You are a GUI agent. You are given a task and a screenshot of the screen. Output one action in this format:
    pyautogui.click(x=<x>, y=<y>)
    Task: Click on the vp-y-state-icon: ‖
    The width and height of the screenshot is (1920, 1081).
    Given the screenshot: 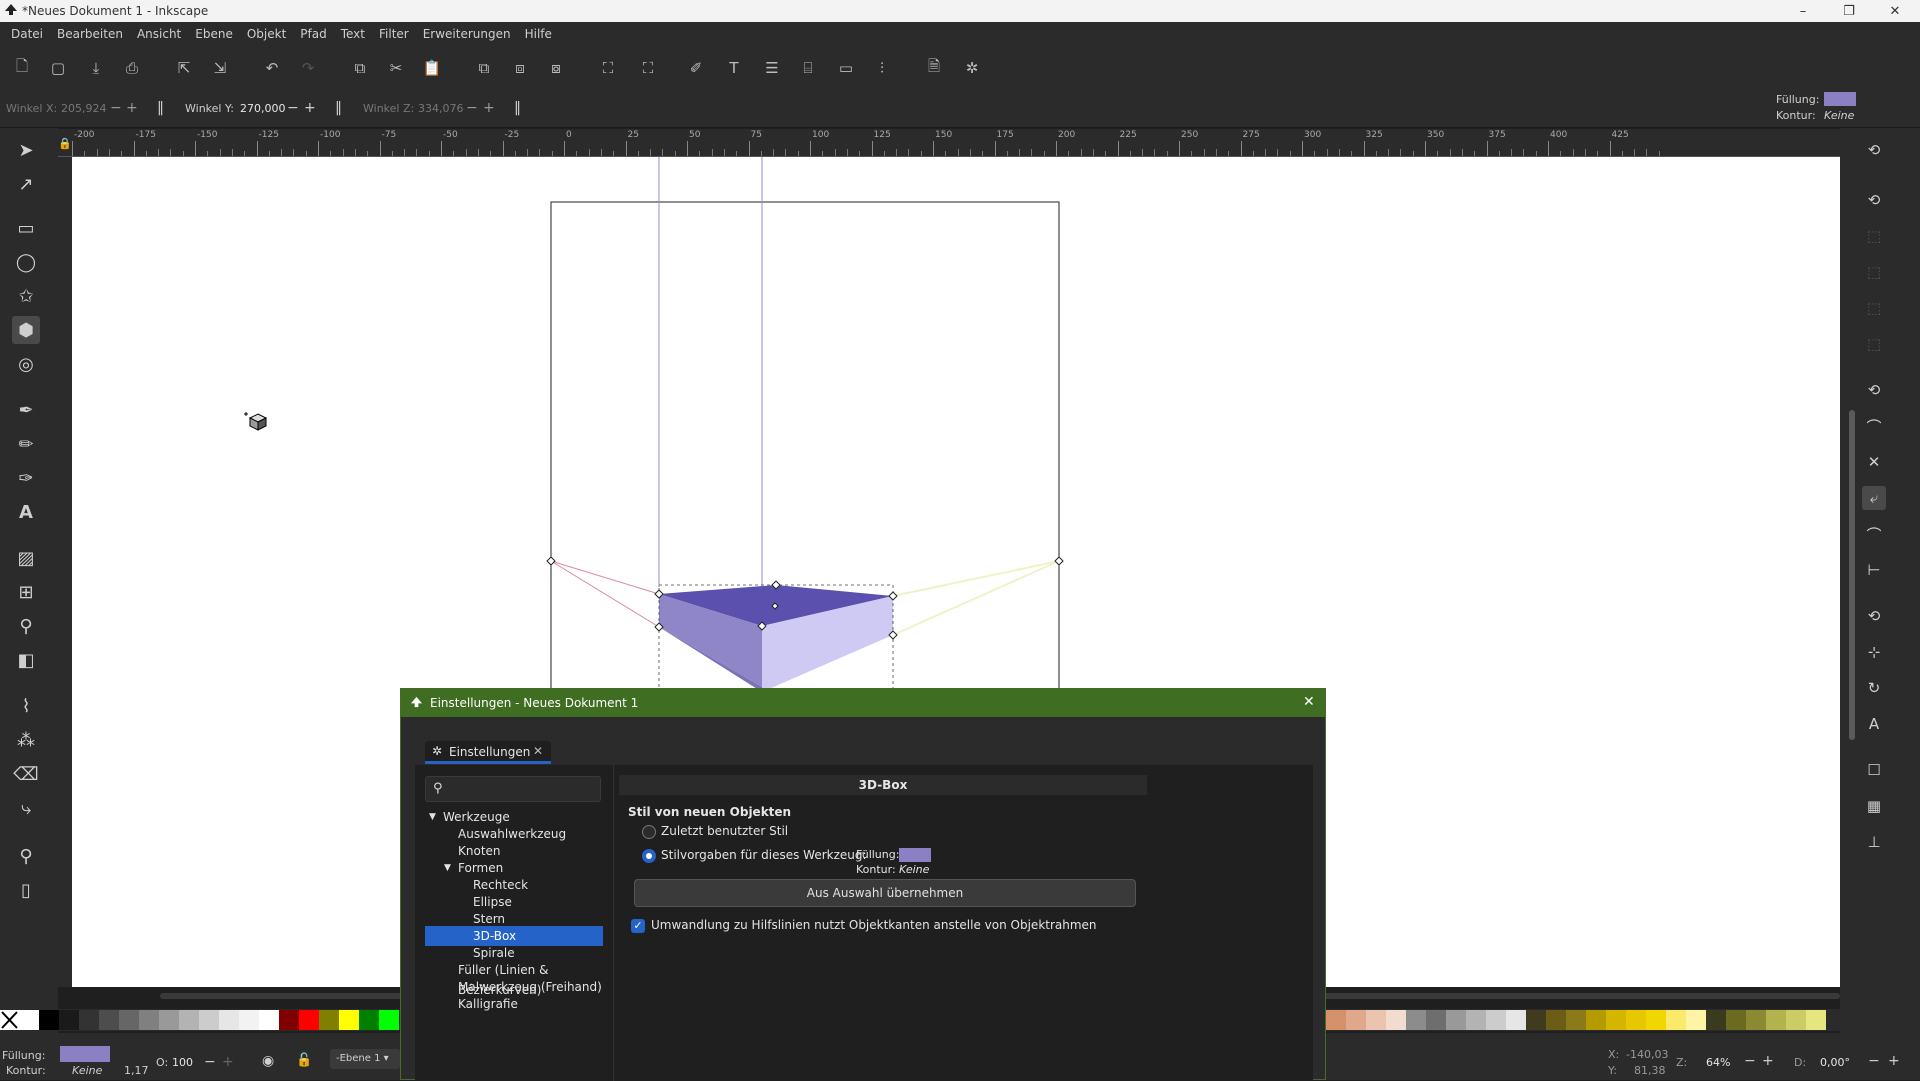 What is the action you would take?
    pyautogui.click(x=338, y=108)
    